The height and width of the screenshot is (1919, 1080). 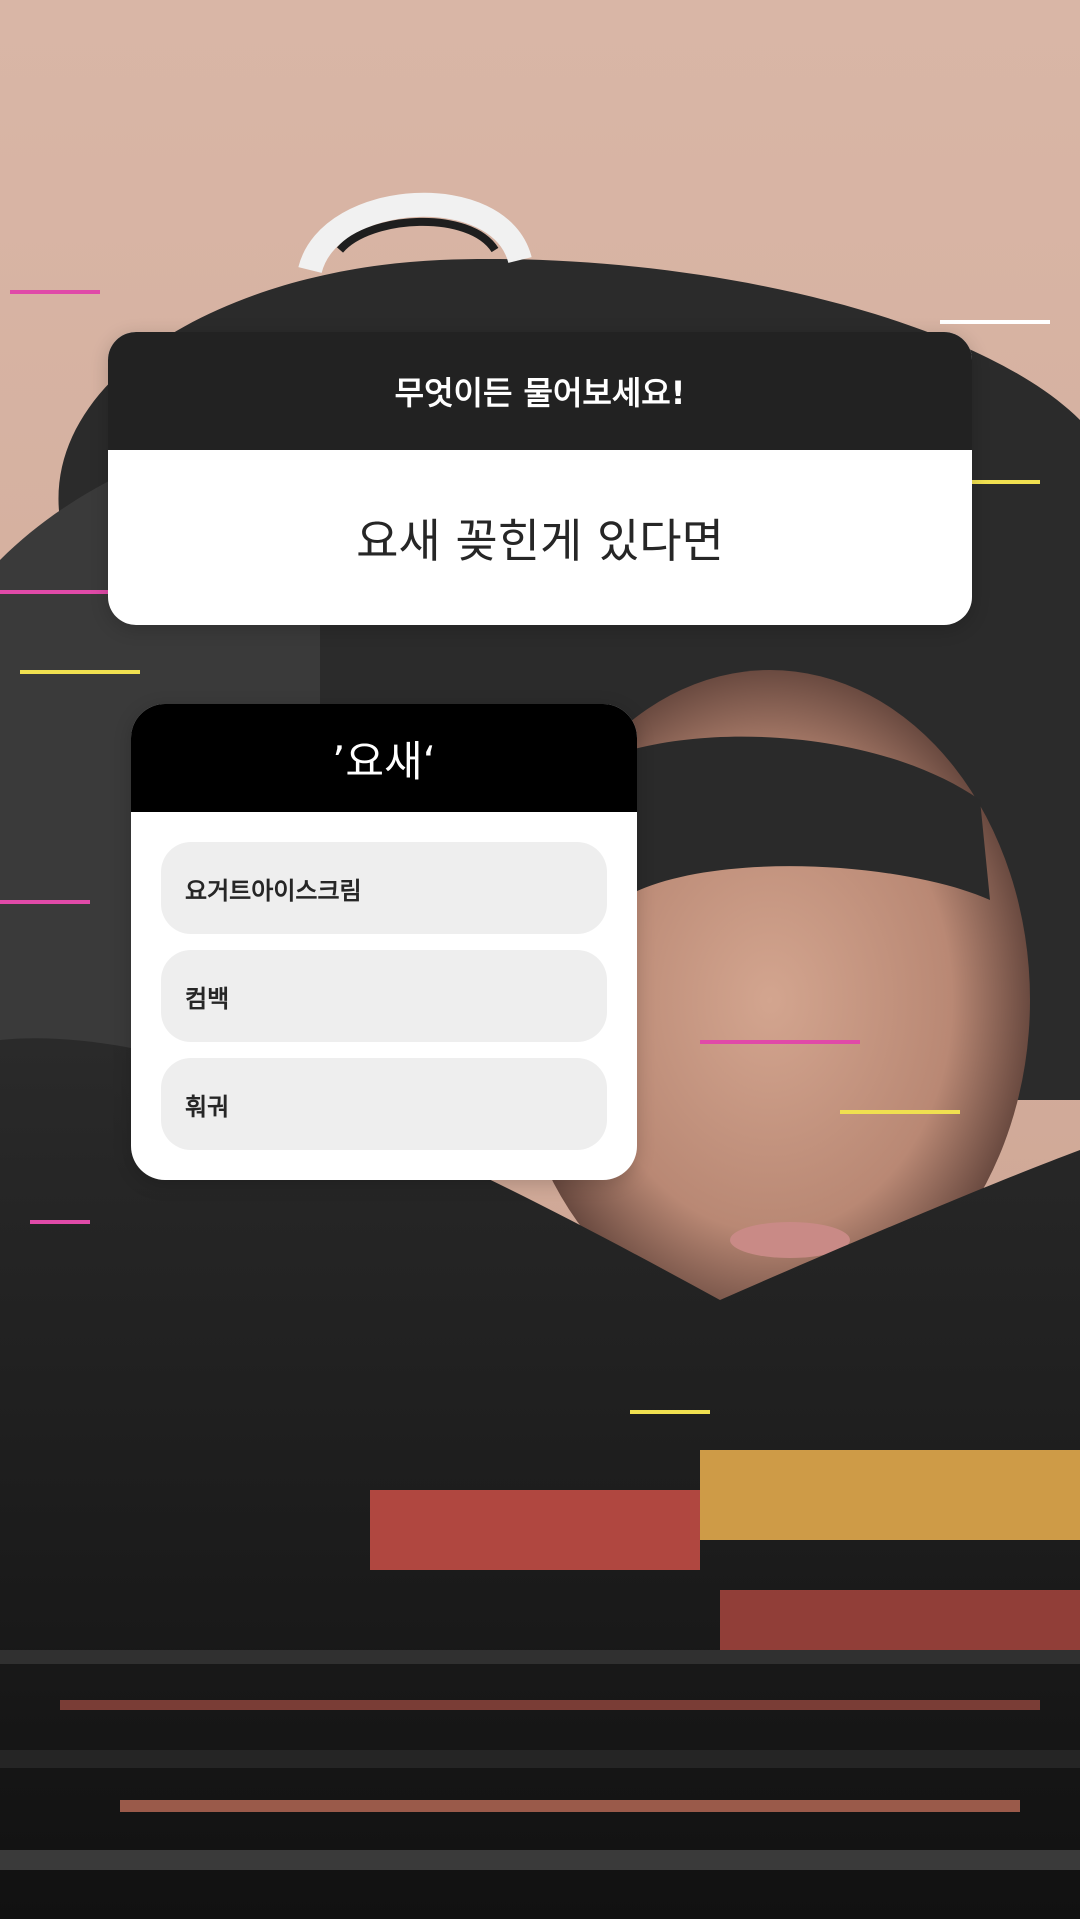 I want to click on poll-sticker-title: ’요새‘, so click(x=384, y=758).